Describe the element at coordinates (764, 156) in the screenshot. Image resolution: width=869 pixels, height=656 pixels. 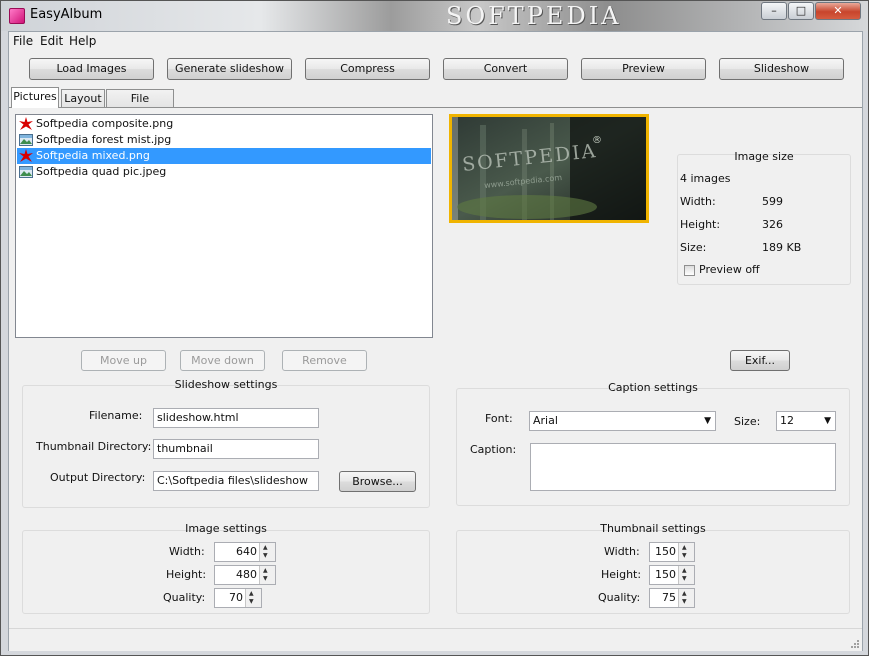
I see `image-size-title: Image size` at that location.